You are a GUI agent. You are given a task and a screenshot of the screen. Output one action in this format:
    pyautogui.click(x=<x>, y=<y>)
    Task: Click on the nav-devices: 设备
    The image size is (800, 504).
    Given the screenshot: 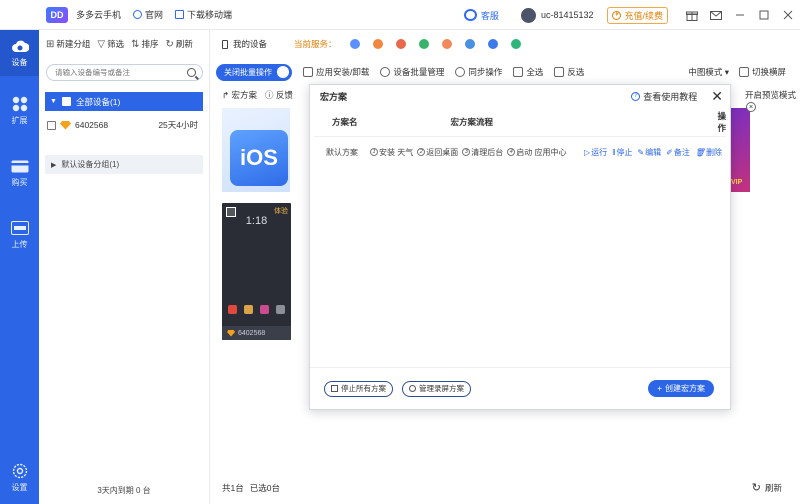 What is the action you would take?
    pyautogui.click(x=19, y=53)
    